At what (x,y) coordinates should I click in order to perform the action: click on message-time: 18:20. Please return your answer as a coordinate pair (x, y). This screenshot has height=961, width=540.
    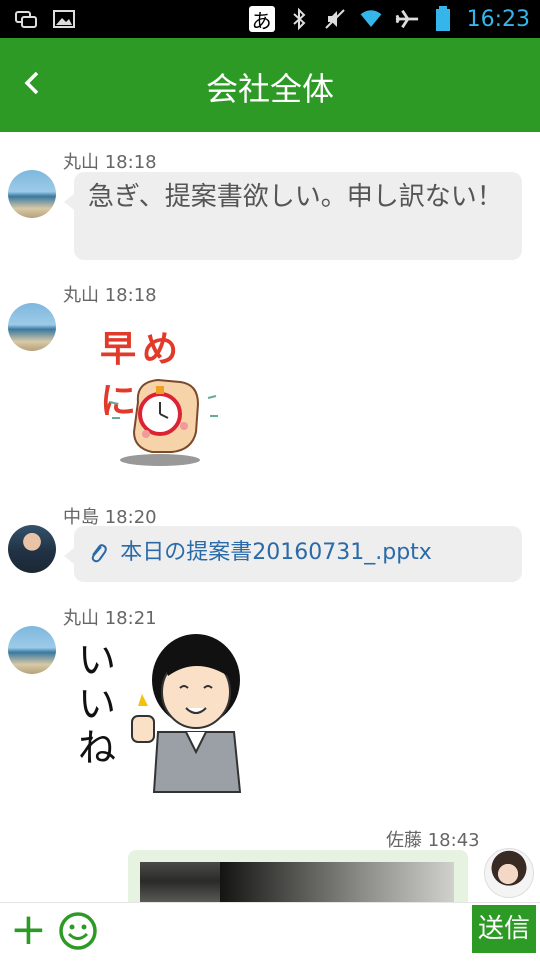
    Looking at the image, I should click on (130, 517).